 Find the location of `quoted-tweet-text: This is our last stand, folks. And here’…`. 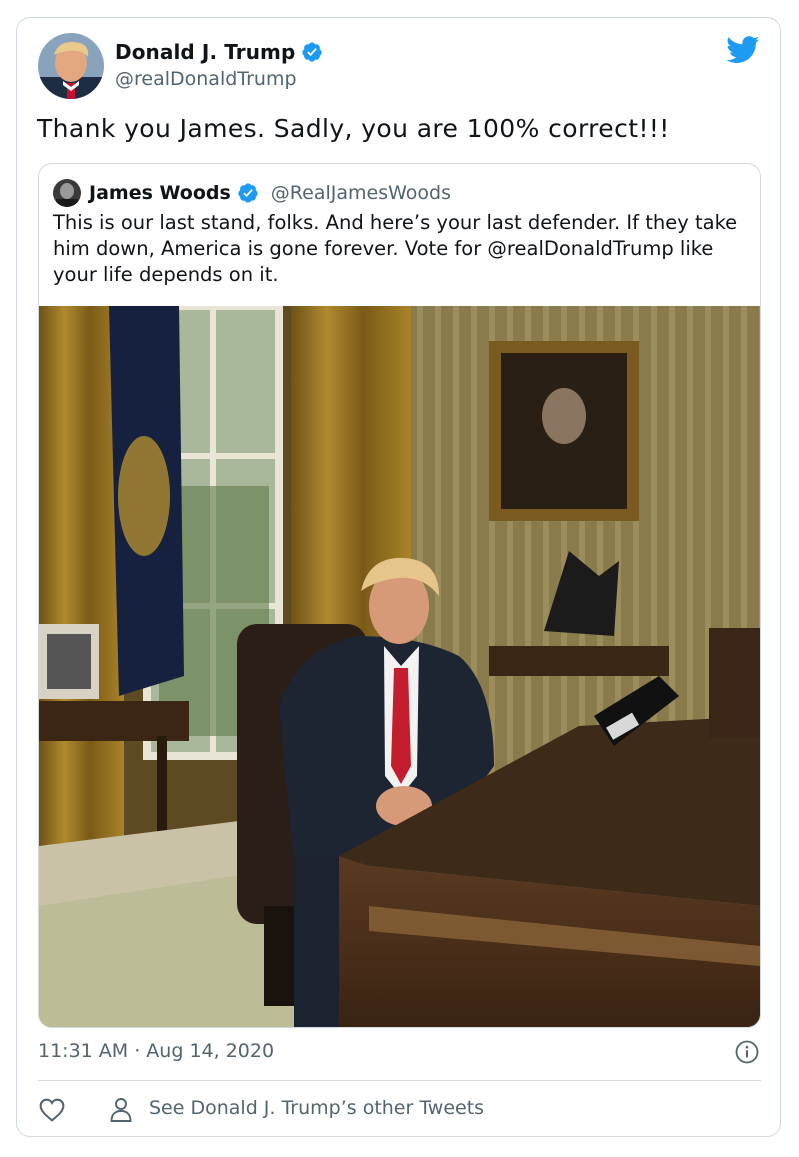

quoted-tweet-text: This is our last stand, folks. And here’… is located at coordinates (395, 248).